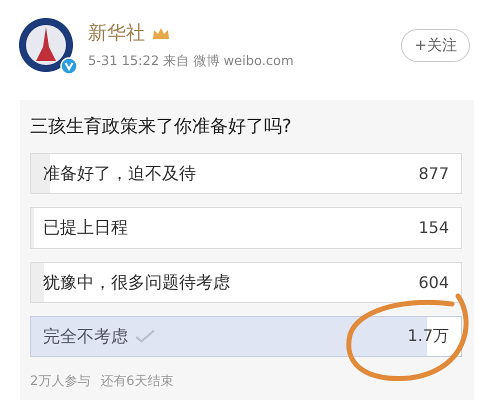 This screenshot has height=407, width=488. What do you see at coordinates (137, 381) in the screenshot?
I see `time-remaining: 还有6天结束` at bounding box center [137, 381].